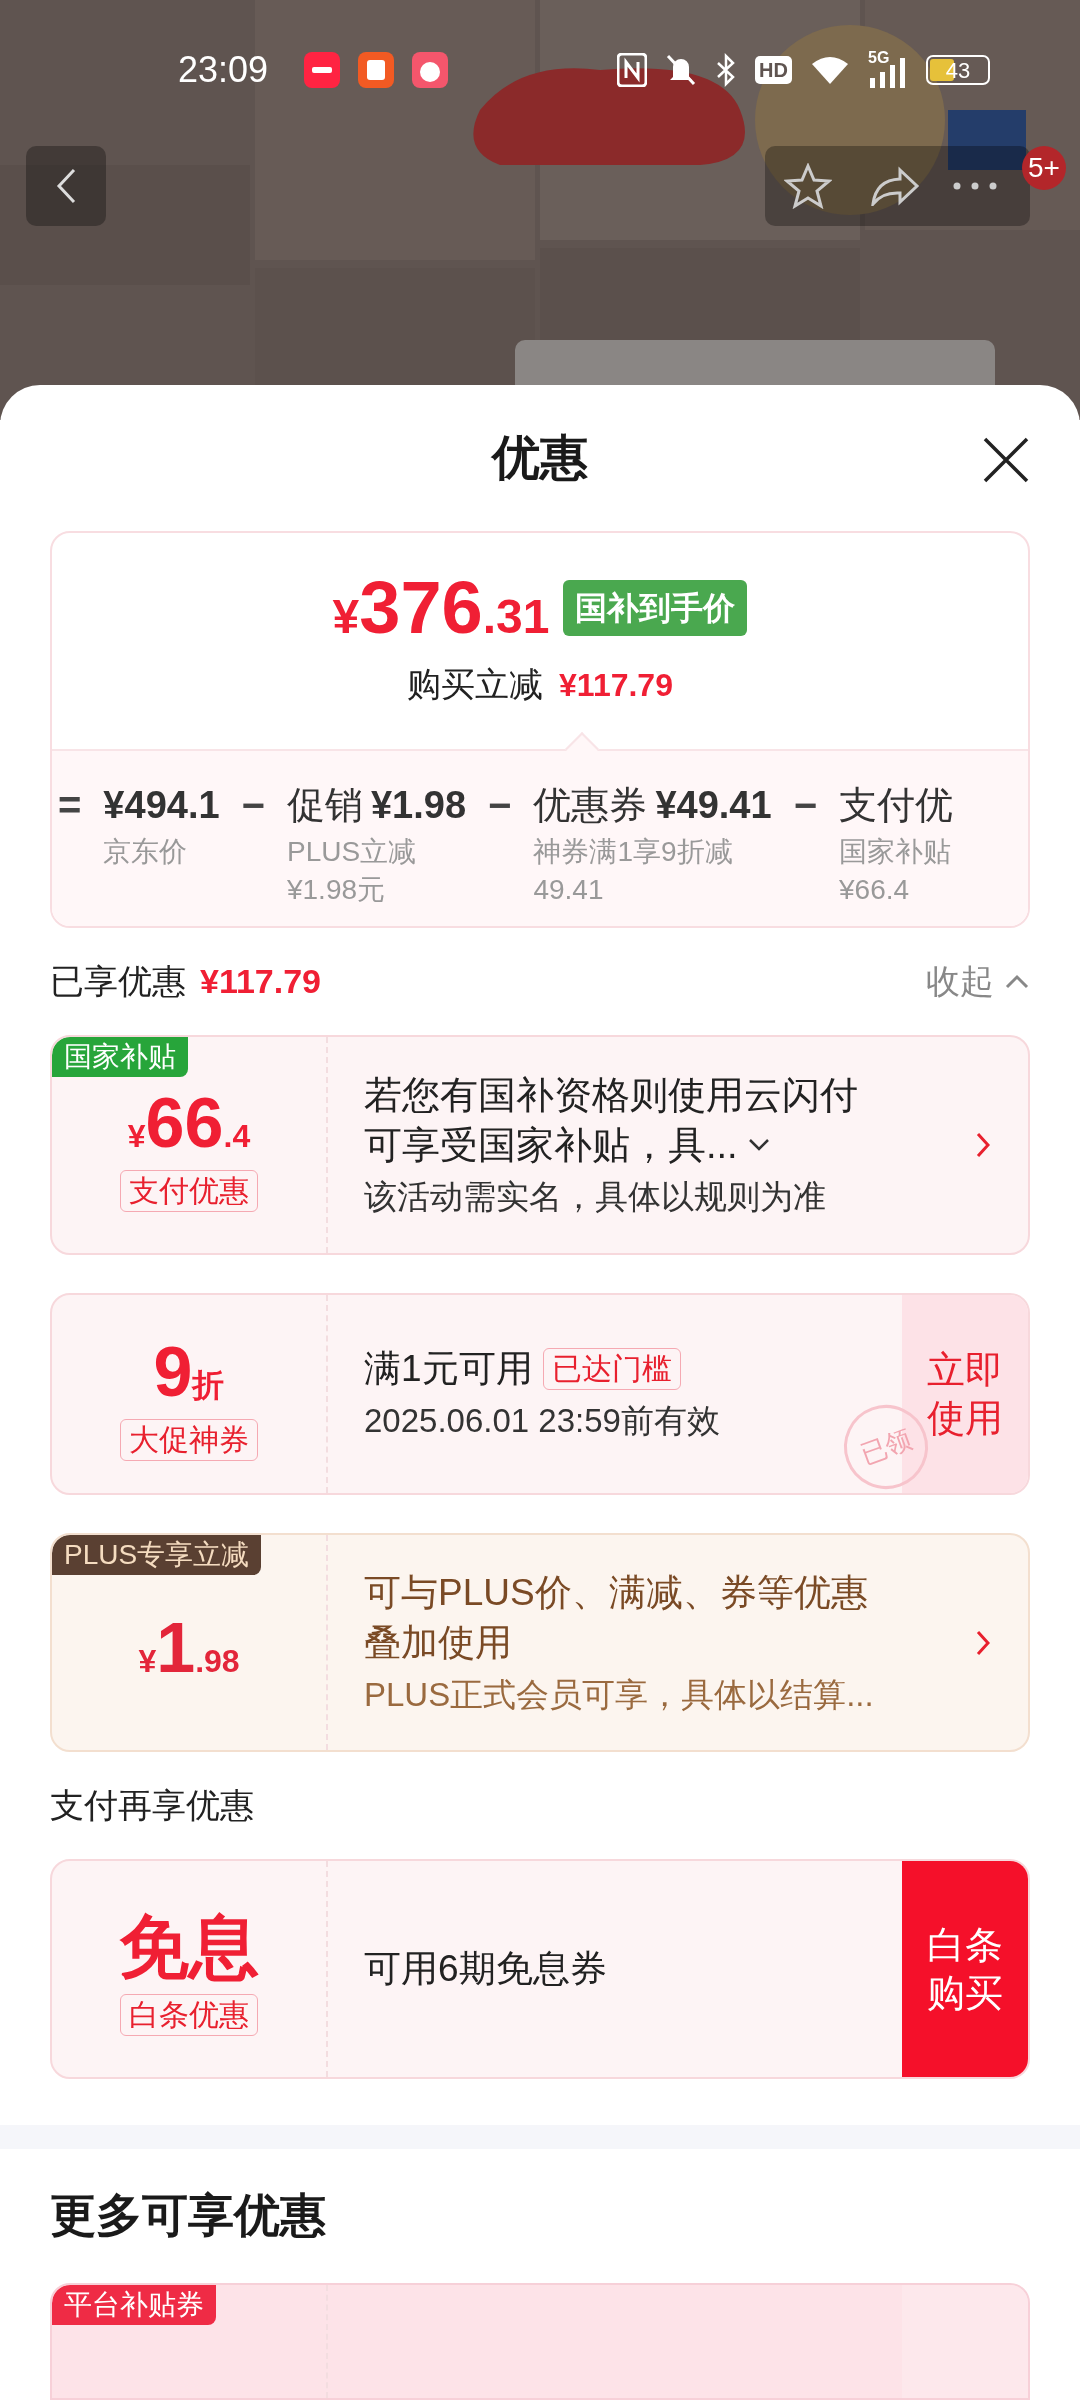 The image size is (1080, 2400). Describe the element at coordinates (418, 806) in the screenshot. I see `breakdown-amount: ¥1.98` at that location.